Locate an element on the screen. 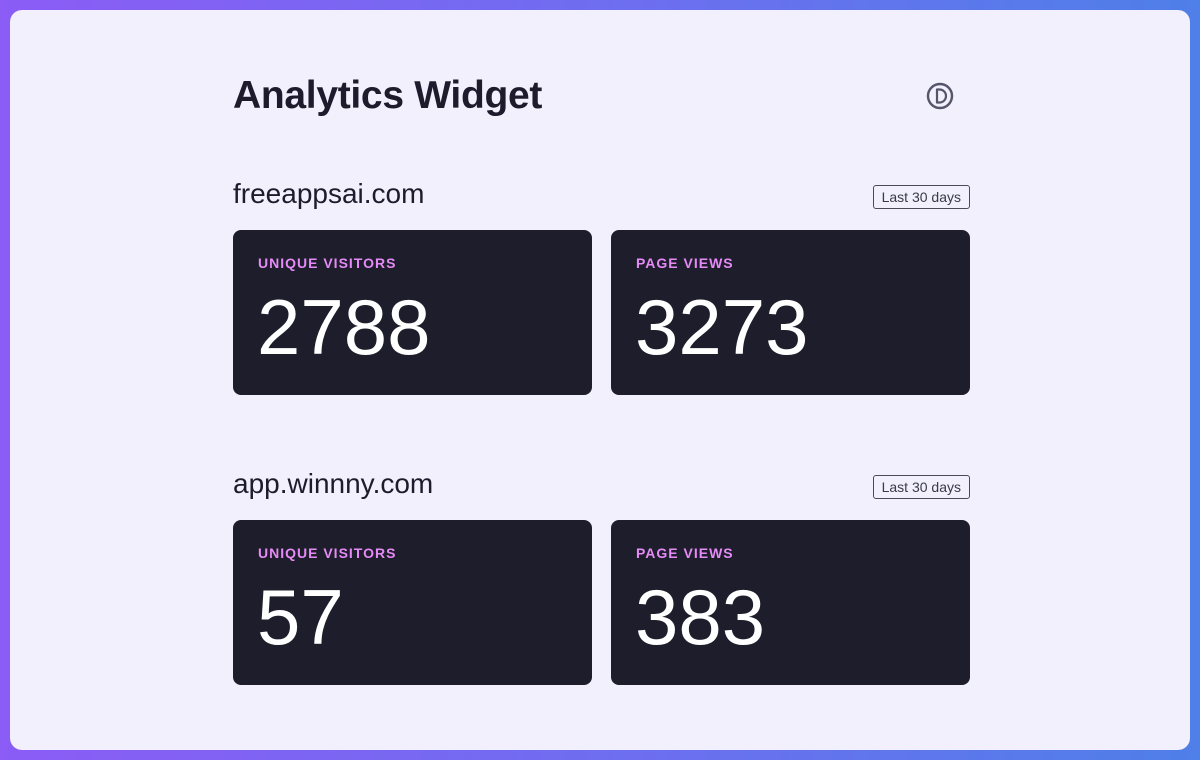  metric-value: 3273 is located at coordinates (722, 327).